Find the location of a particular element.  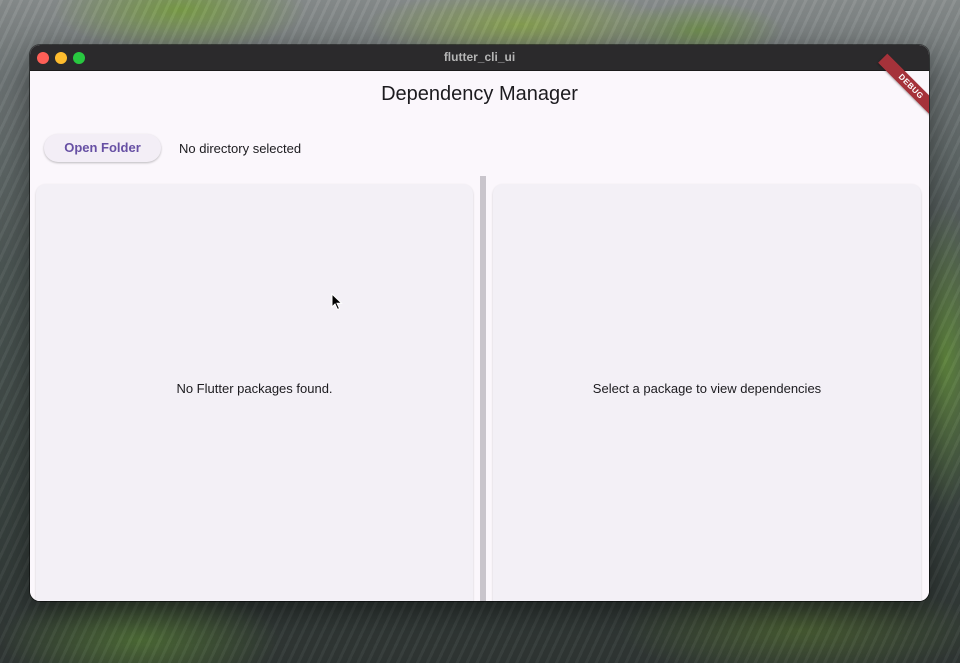

open-folder-button: Open Folder is located at coordinates (102, 148).